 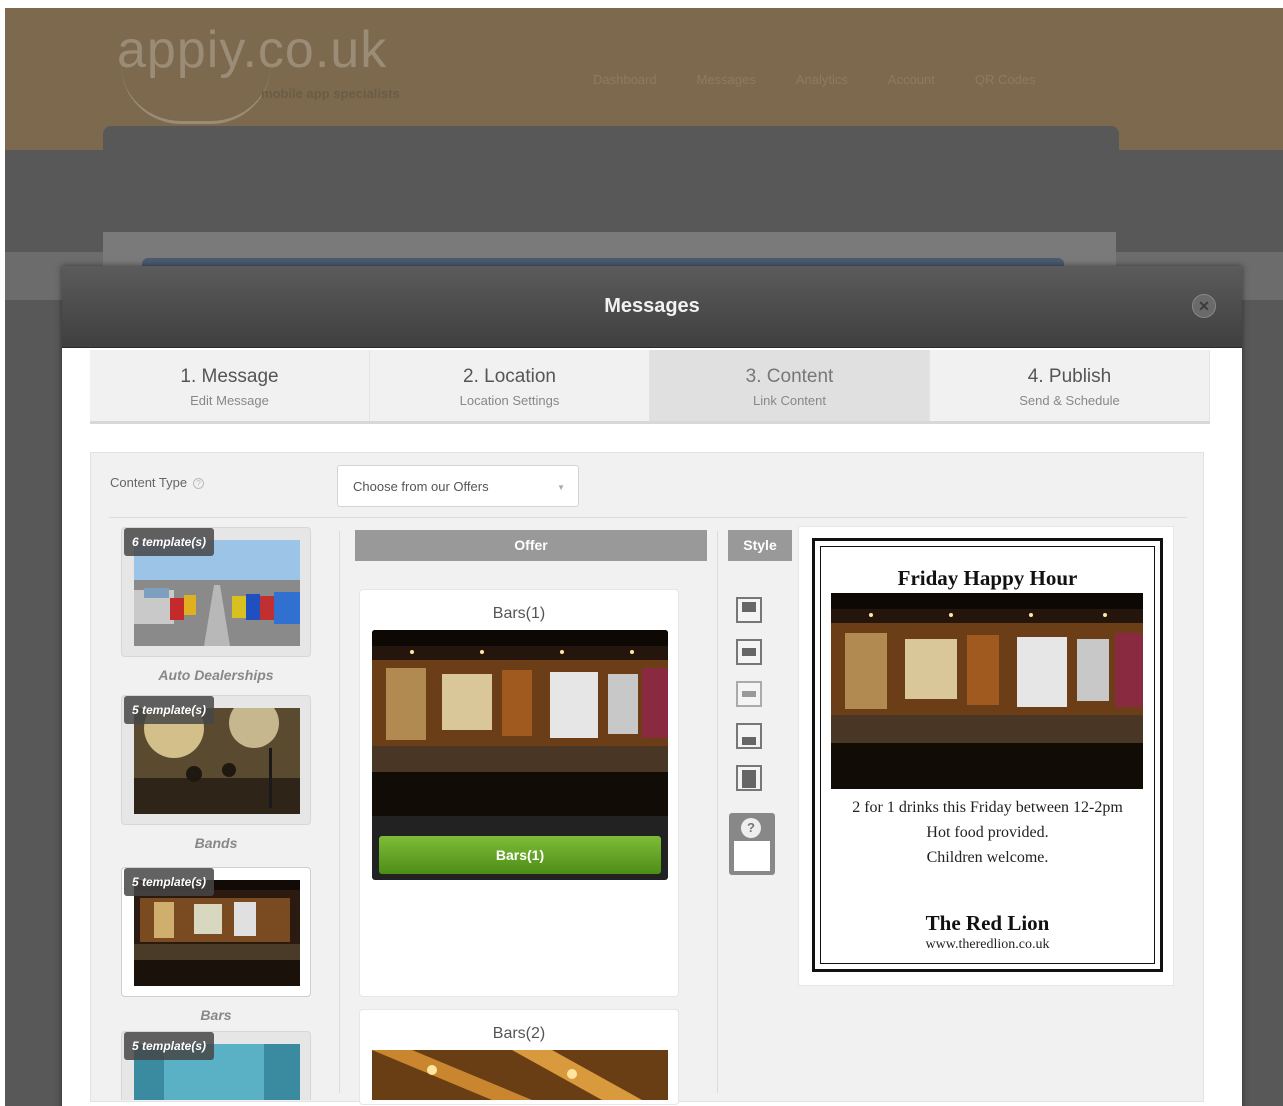 I want to click on content-type-select: Choose from our Offers ▼, so click(x=458, y=486).